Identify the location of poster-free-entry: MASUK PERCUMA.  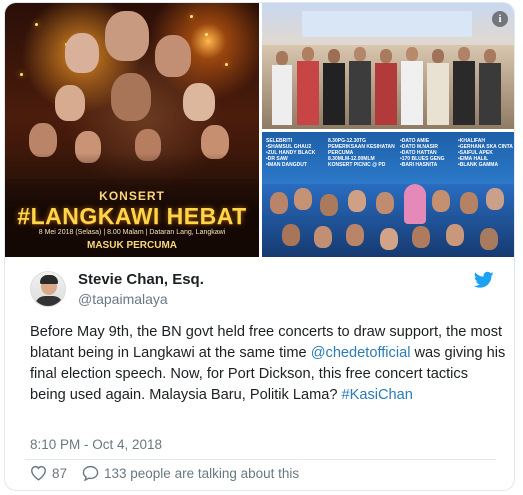
(132, 245).